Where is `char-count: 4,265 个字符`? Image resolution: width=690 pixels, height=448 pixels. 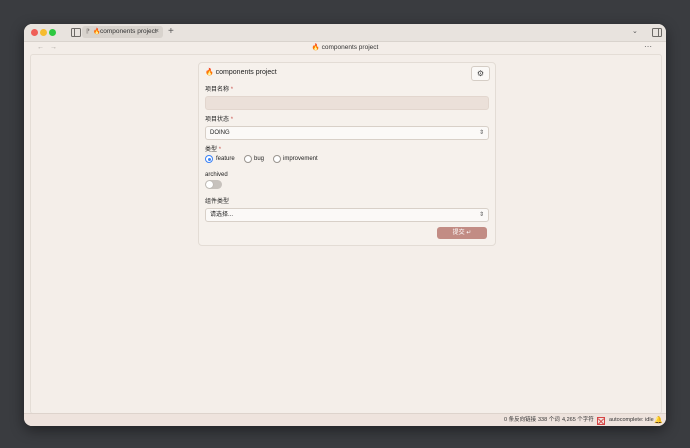
char-count: 4,265 个字符 is located at coordinates (578, 420).